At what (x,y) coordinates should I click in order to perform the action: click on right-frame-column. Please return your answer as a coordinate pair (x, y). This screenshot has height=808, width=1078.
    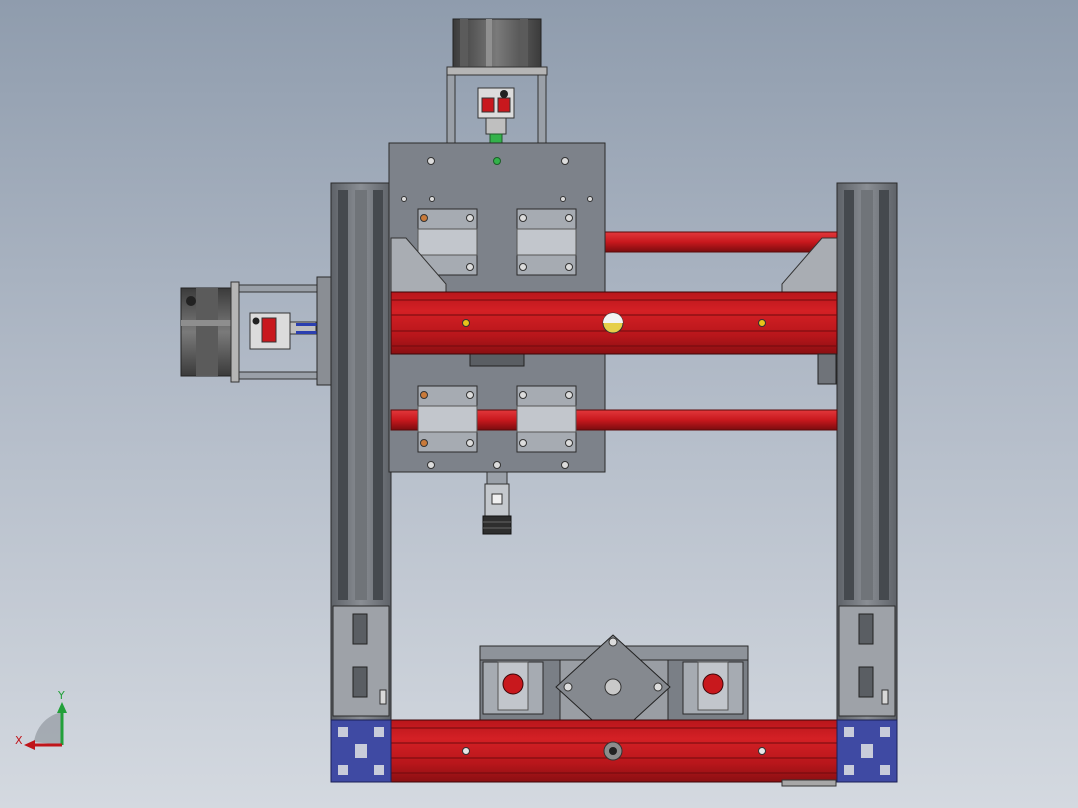
    Looking at the image, I should click on (867, 453).